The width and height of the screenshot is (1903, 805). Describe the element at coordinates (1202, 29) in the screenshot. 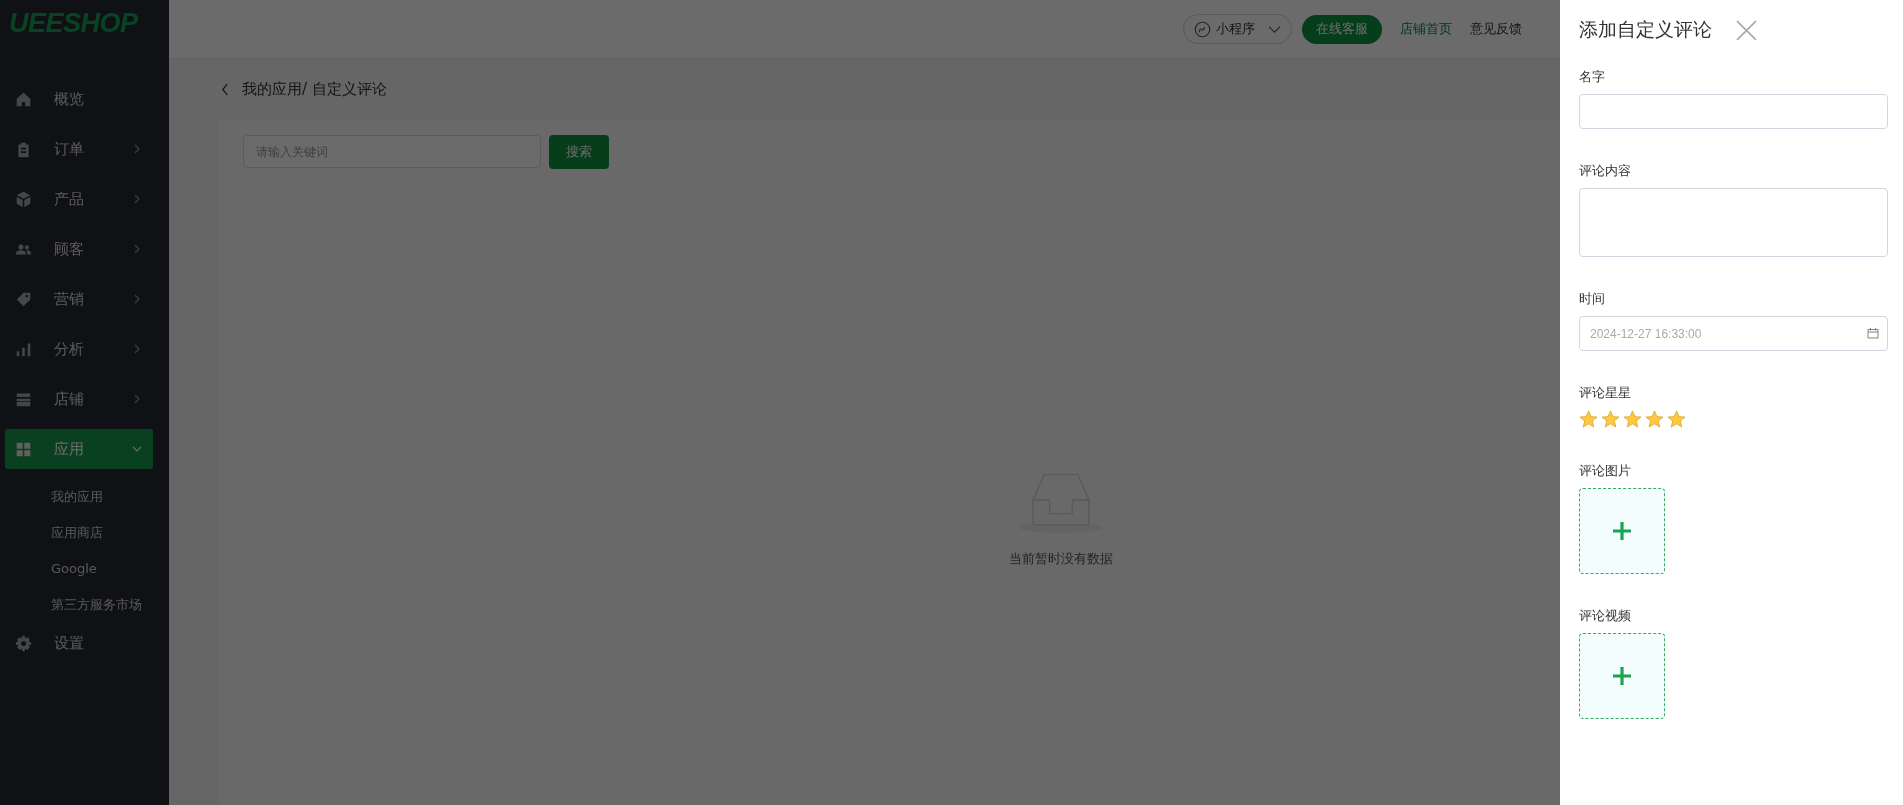

I see `link-icon` at that location.